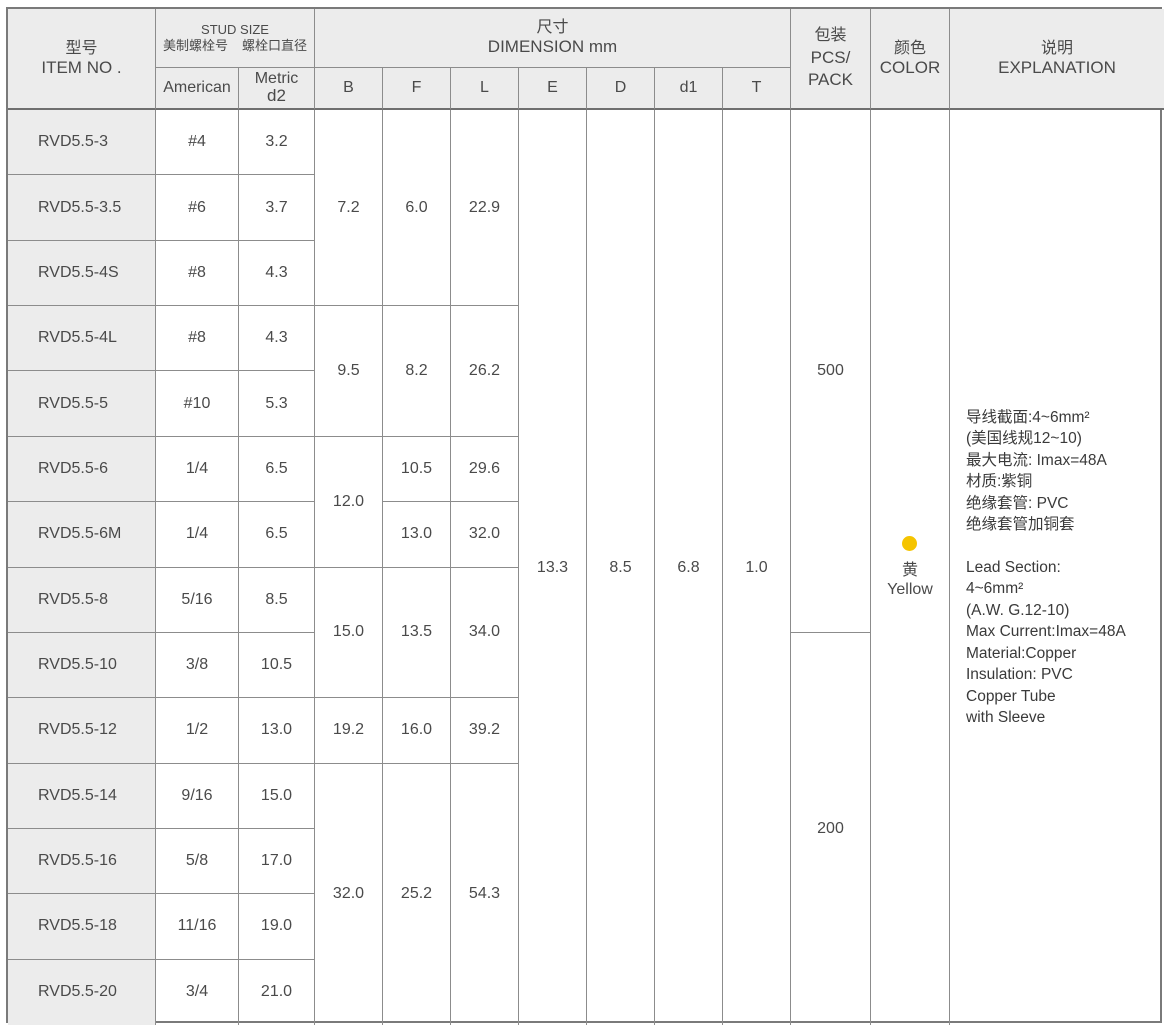 This screenshot has height=1029, width=1169. What do you see at coordinates (830, 57) in the screenshot?
I see `header-pack-en1: PCS/` at bounding box center [830, 57].